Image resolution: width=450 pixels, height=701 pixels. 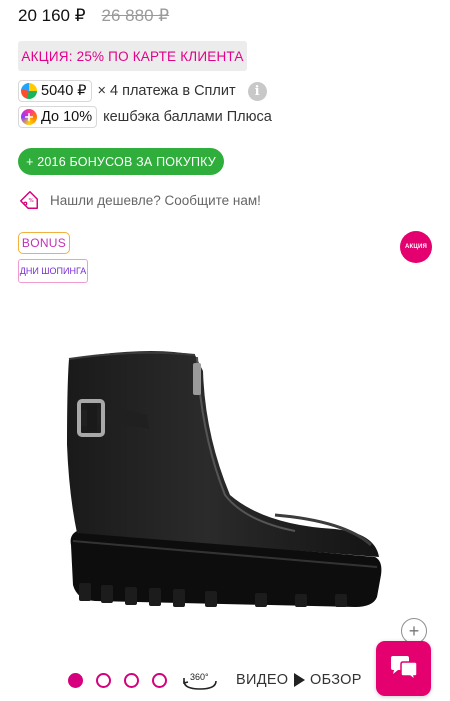 What do you see at coordinates (64, 91) in the screenshot?
I see `split-amount: 5040 ₽` at bounding box center [64, 91].